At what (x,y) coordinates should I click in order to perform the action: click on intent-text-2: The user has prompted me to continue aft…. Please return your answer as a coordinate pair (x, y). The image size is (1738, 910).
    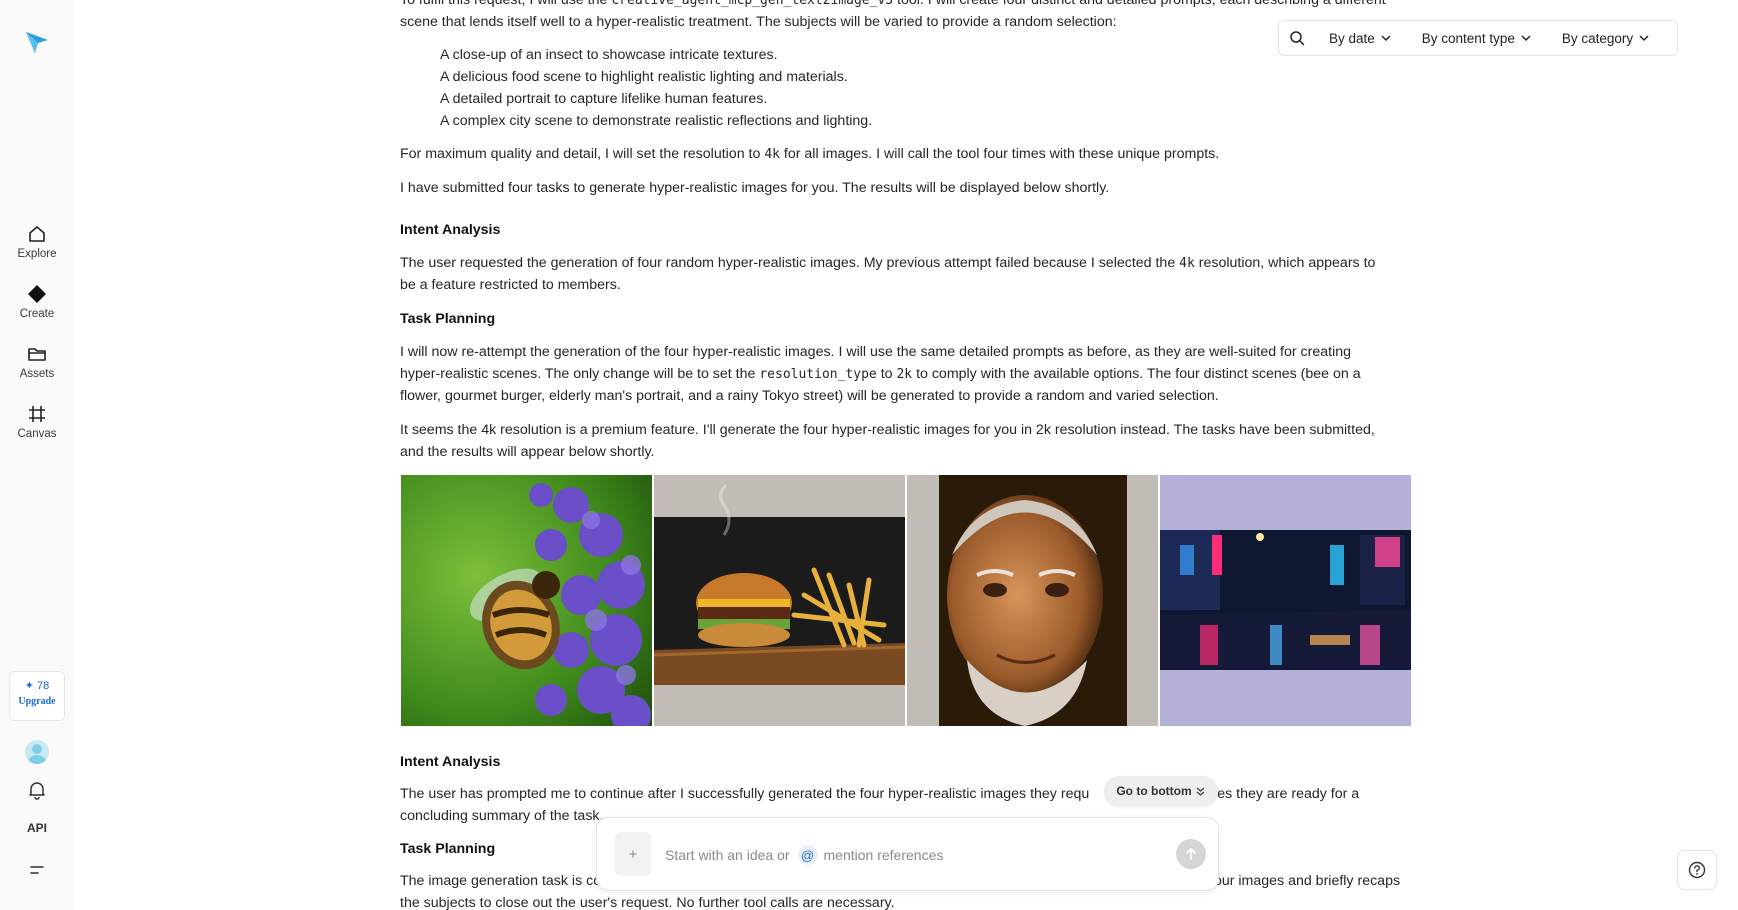
    Looking at the image, I should click on (745, 794).